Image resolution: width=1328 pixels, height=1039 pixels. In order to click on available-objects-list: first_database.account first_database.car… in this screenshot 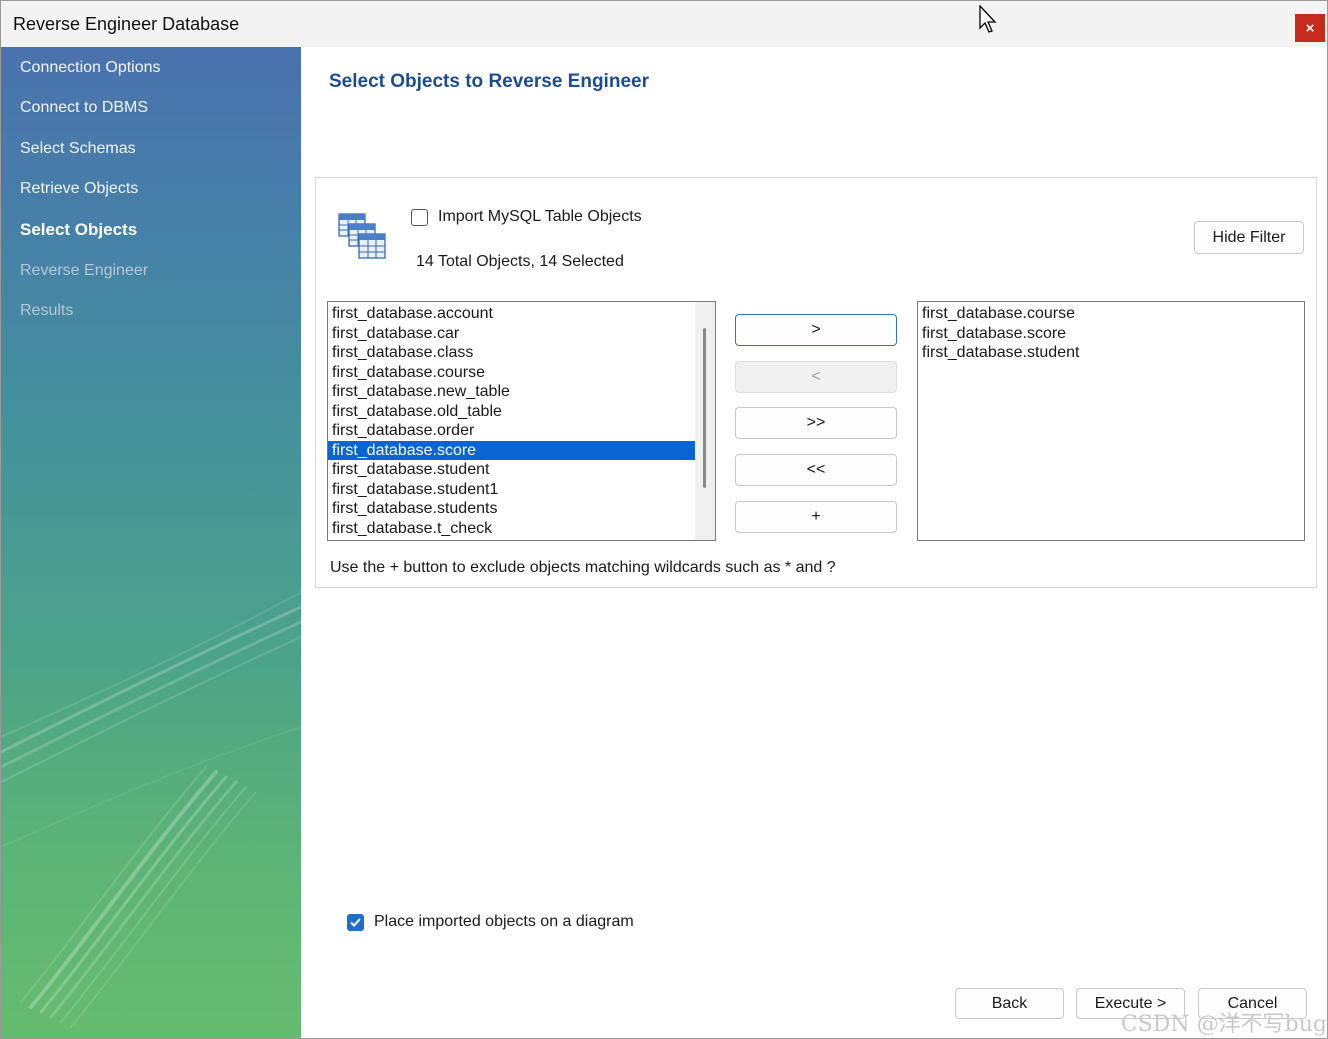, I will do `click(521, 421)`.